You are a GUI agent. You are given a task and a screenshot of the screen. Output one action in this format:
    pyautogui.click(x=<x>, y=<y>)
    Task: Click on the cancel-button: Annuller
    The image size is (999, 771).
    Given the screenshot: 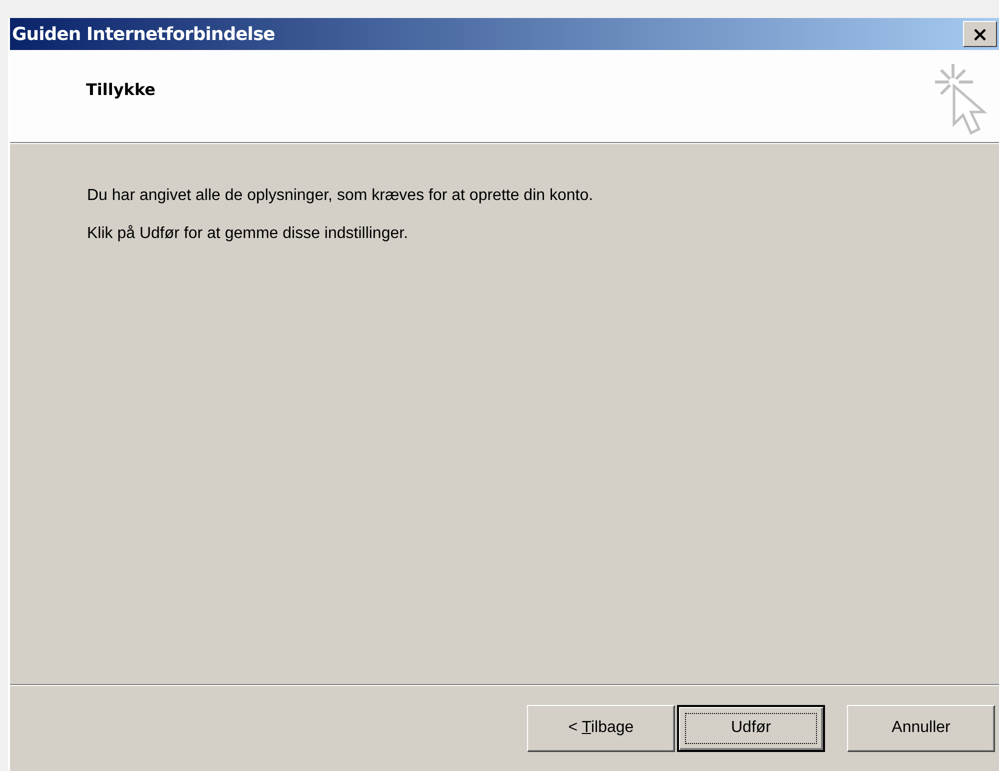 What is the action you would take?
    pyautogui.click(x=921, y=728)
    